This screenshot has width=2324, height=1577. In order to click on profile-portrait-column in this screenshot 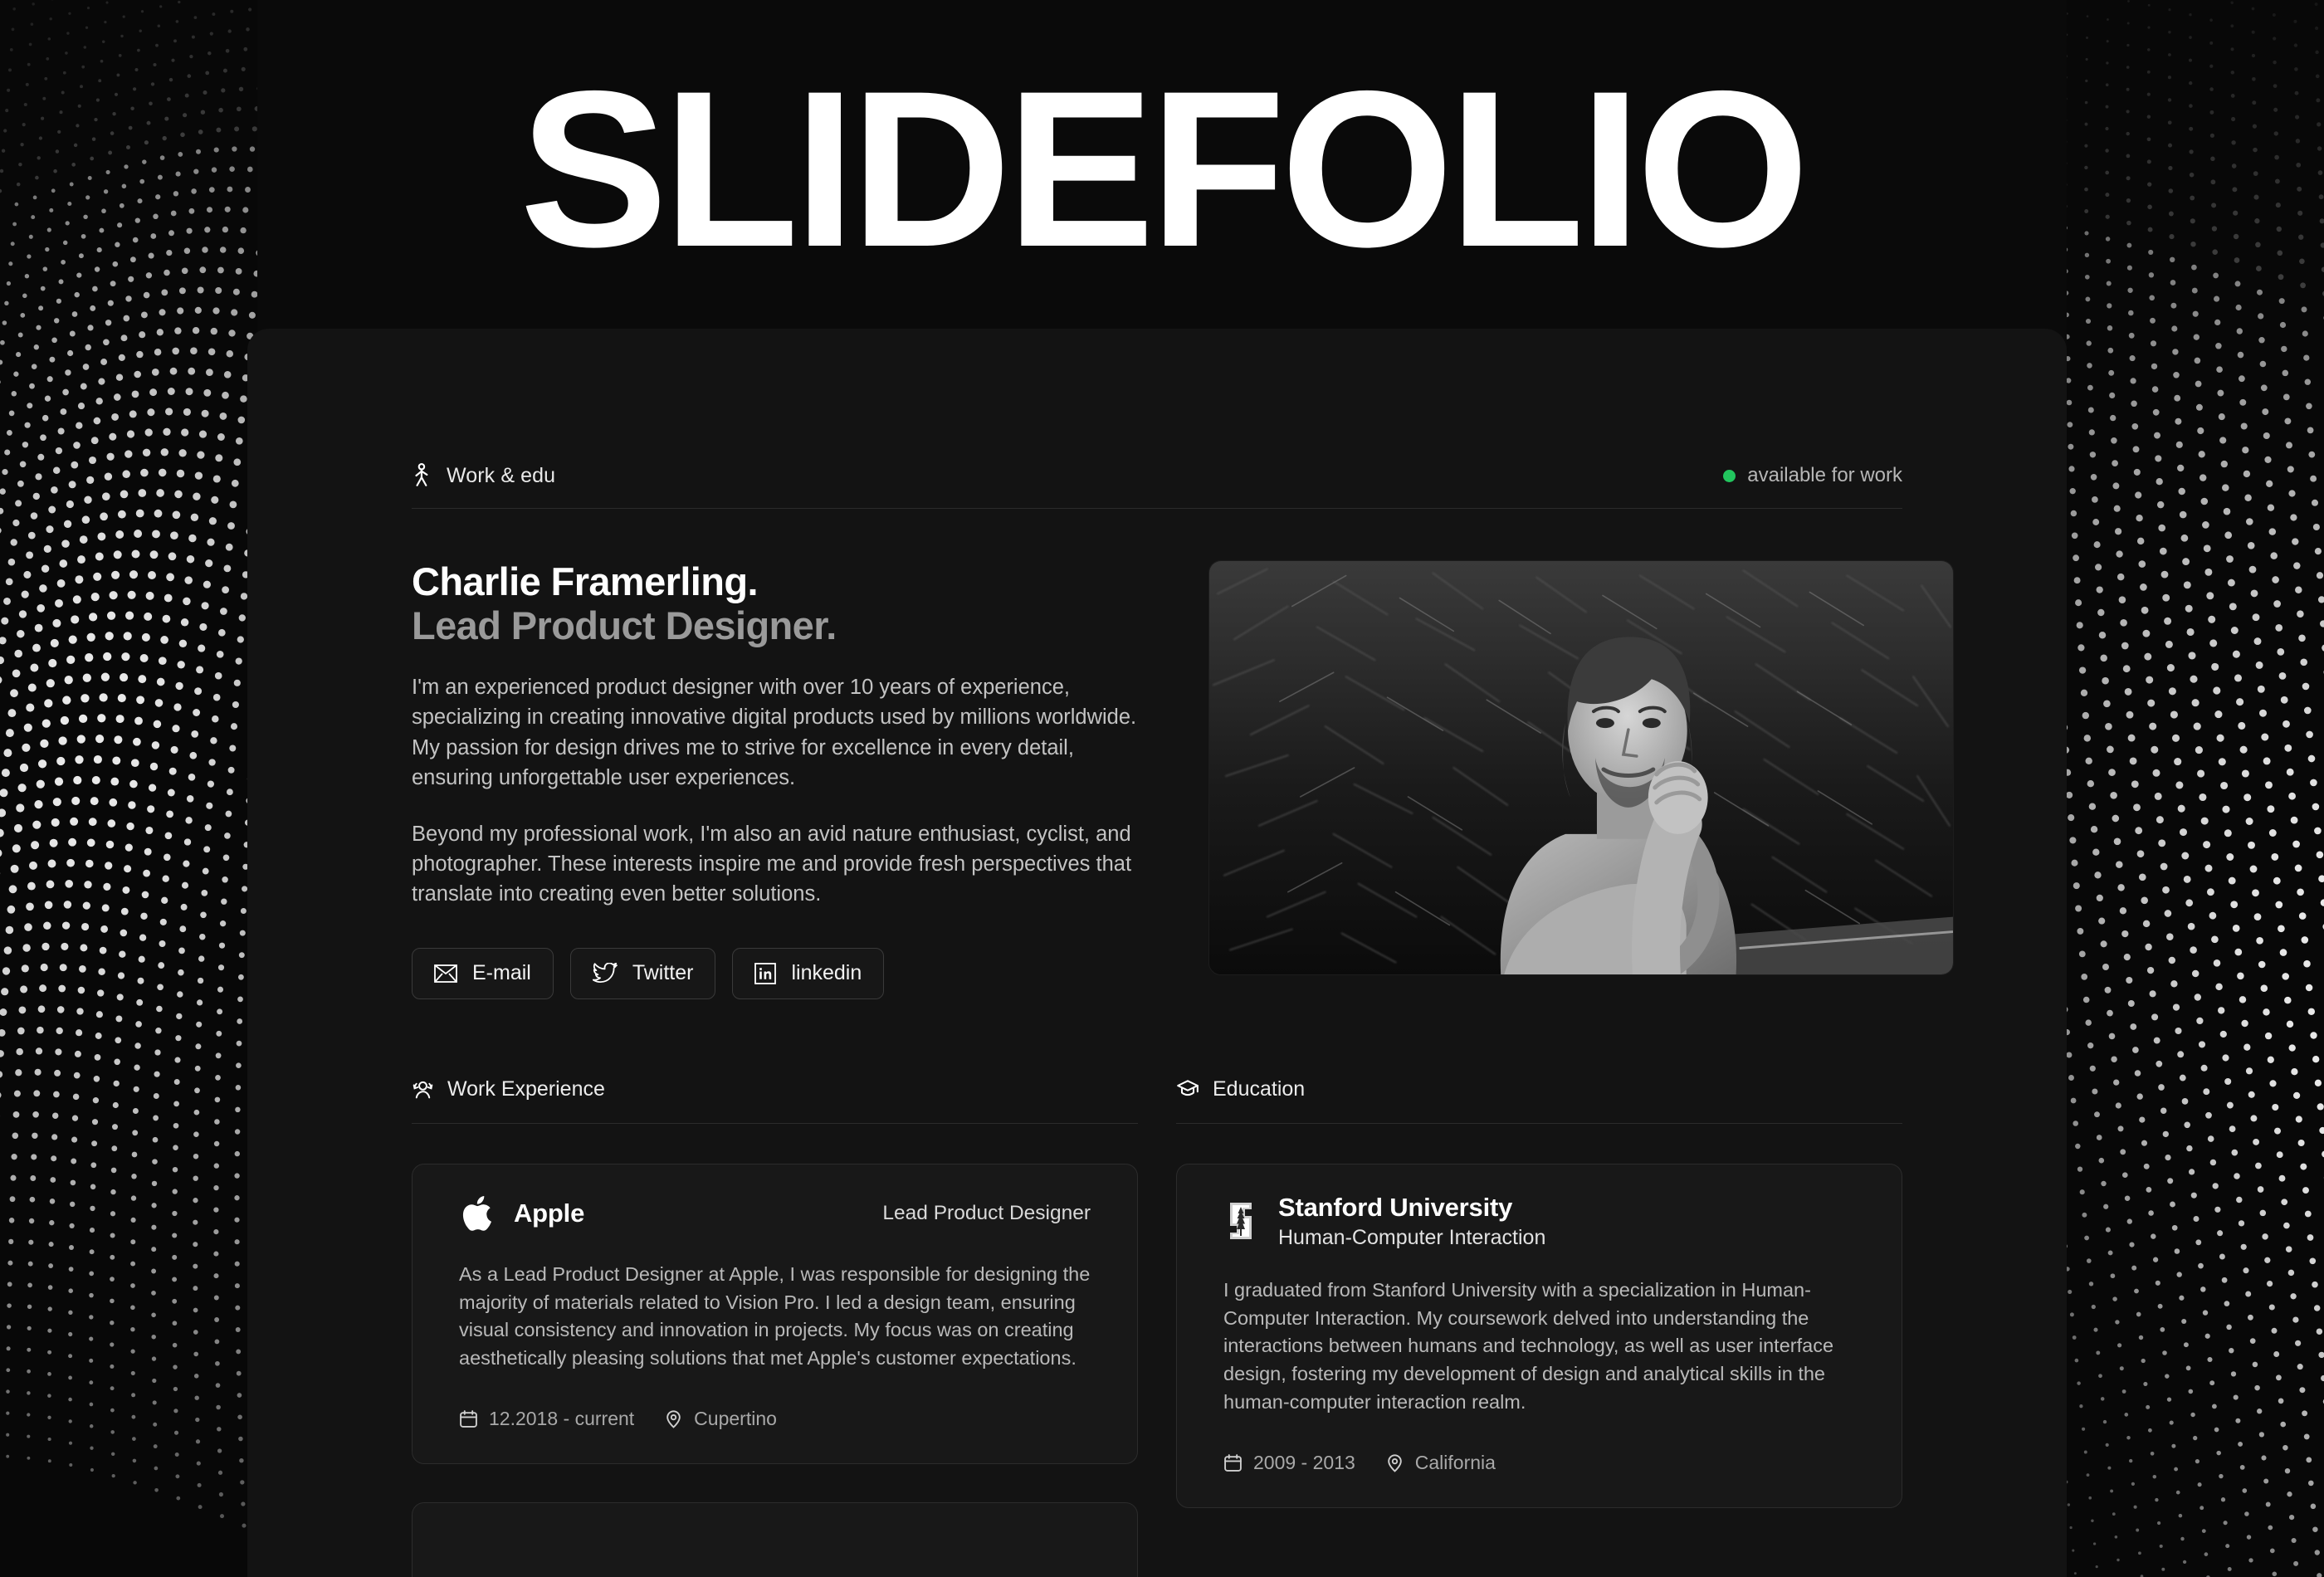, I will do `click(1581, 767)`.